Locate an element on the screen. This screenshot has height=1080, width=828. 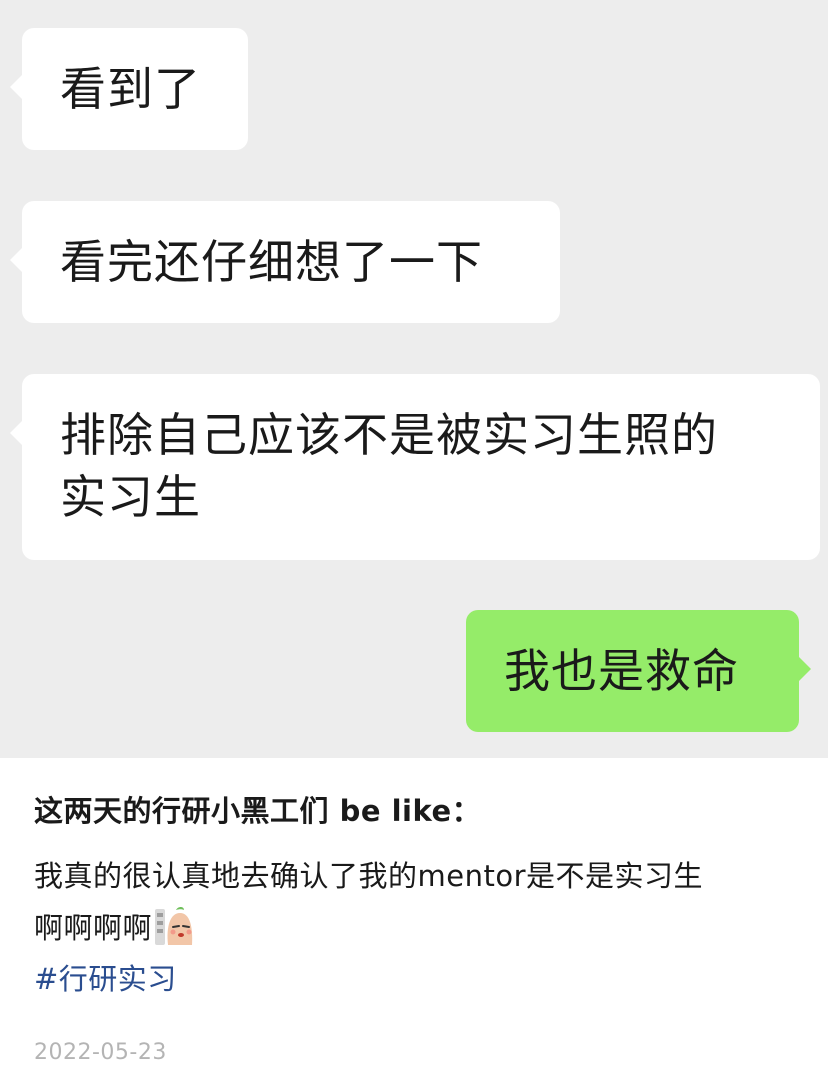
message-text-line: 排除自己应该不是被实习生照的 is located at coordinates (389, 435).